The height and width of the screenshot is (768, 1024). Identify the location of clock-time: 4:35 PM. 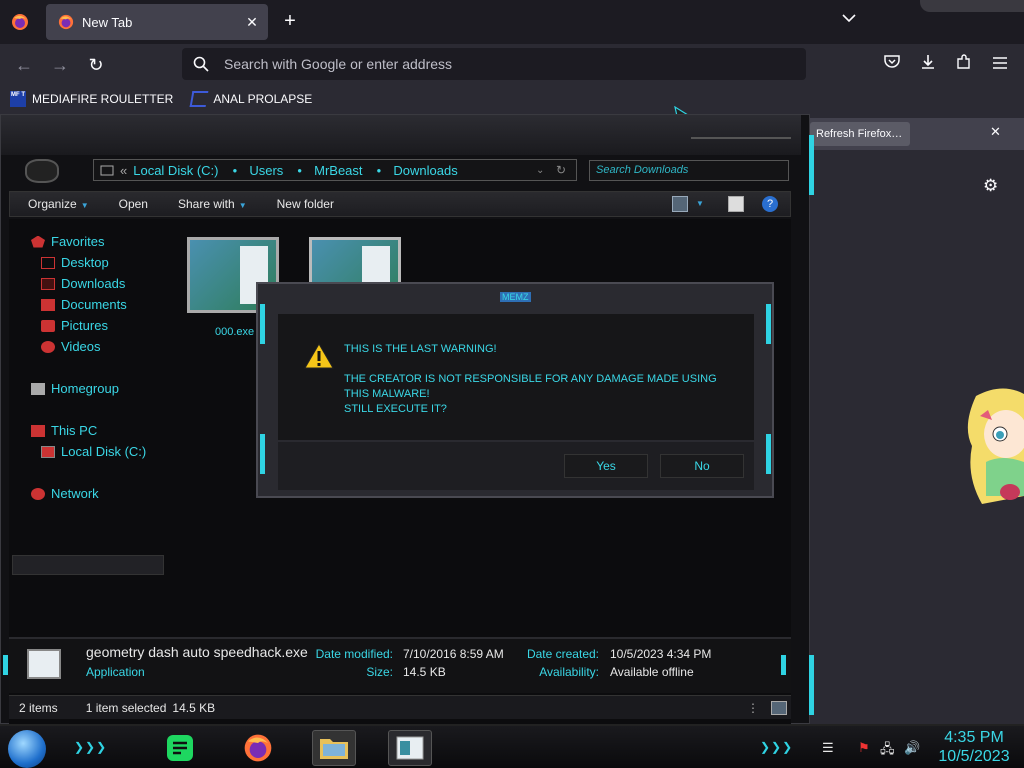
(974, 737).